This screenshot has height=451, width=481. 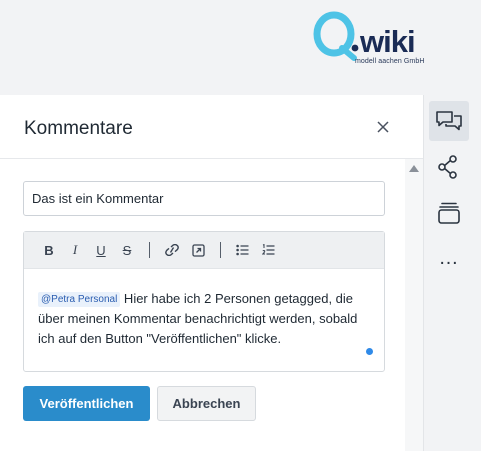 I want to click on cancel-button: Abbrechen, so click(x=206, y=403).